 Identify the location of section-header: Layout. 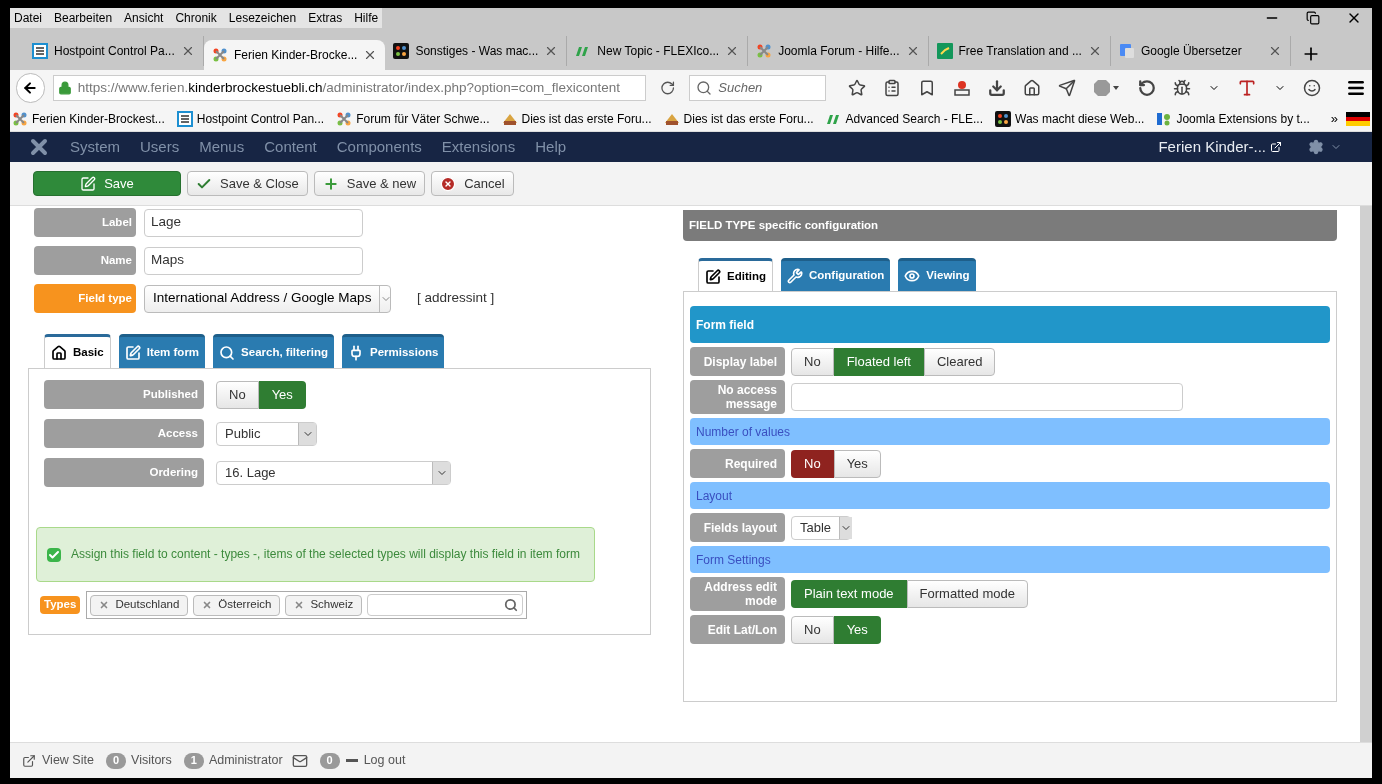
(1010, 495).